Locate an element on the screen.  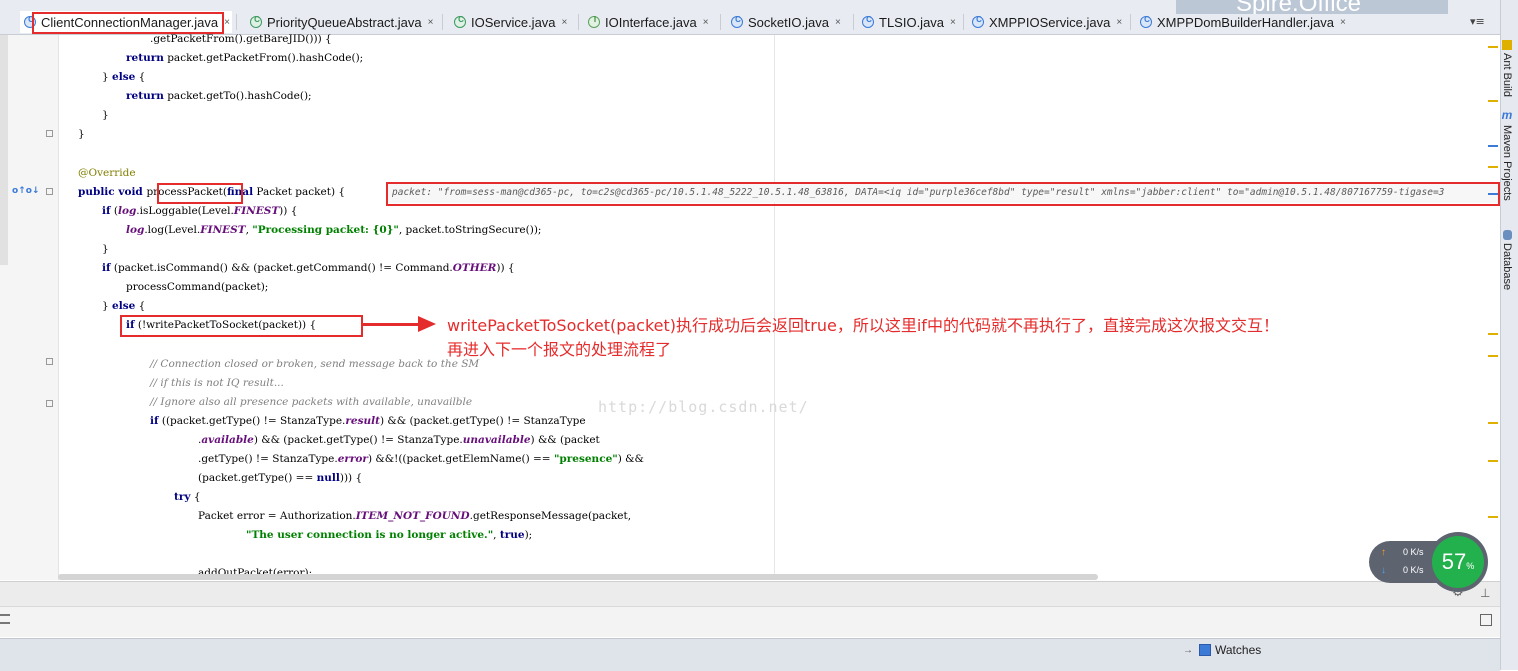
hint-highlight-box is located at coordinates (943, 194).